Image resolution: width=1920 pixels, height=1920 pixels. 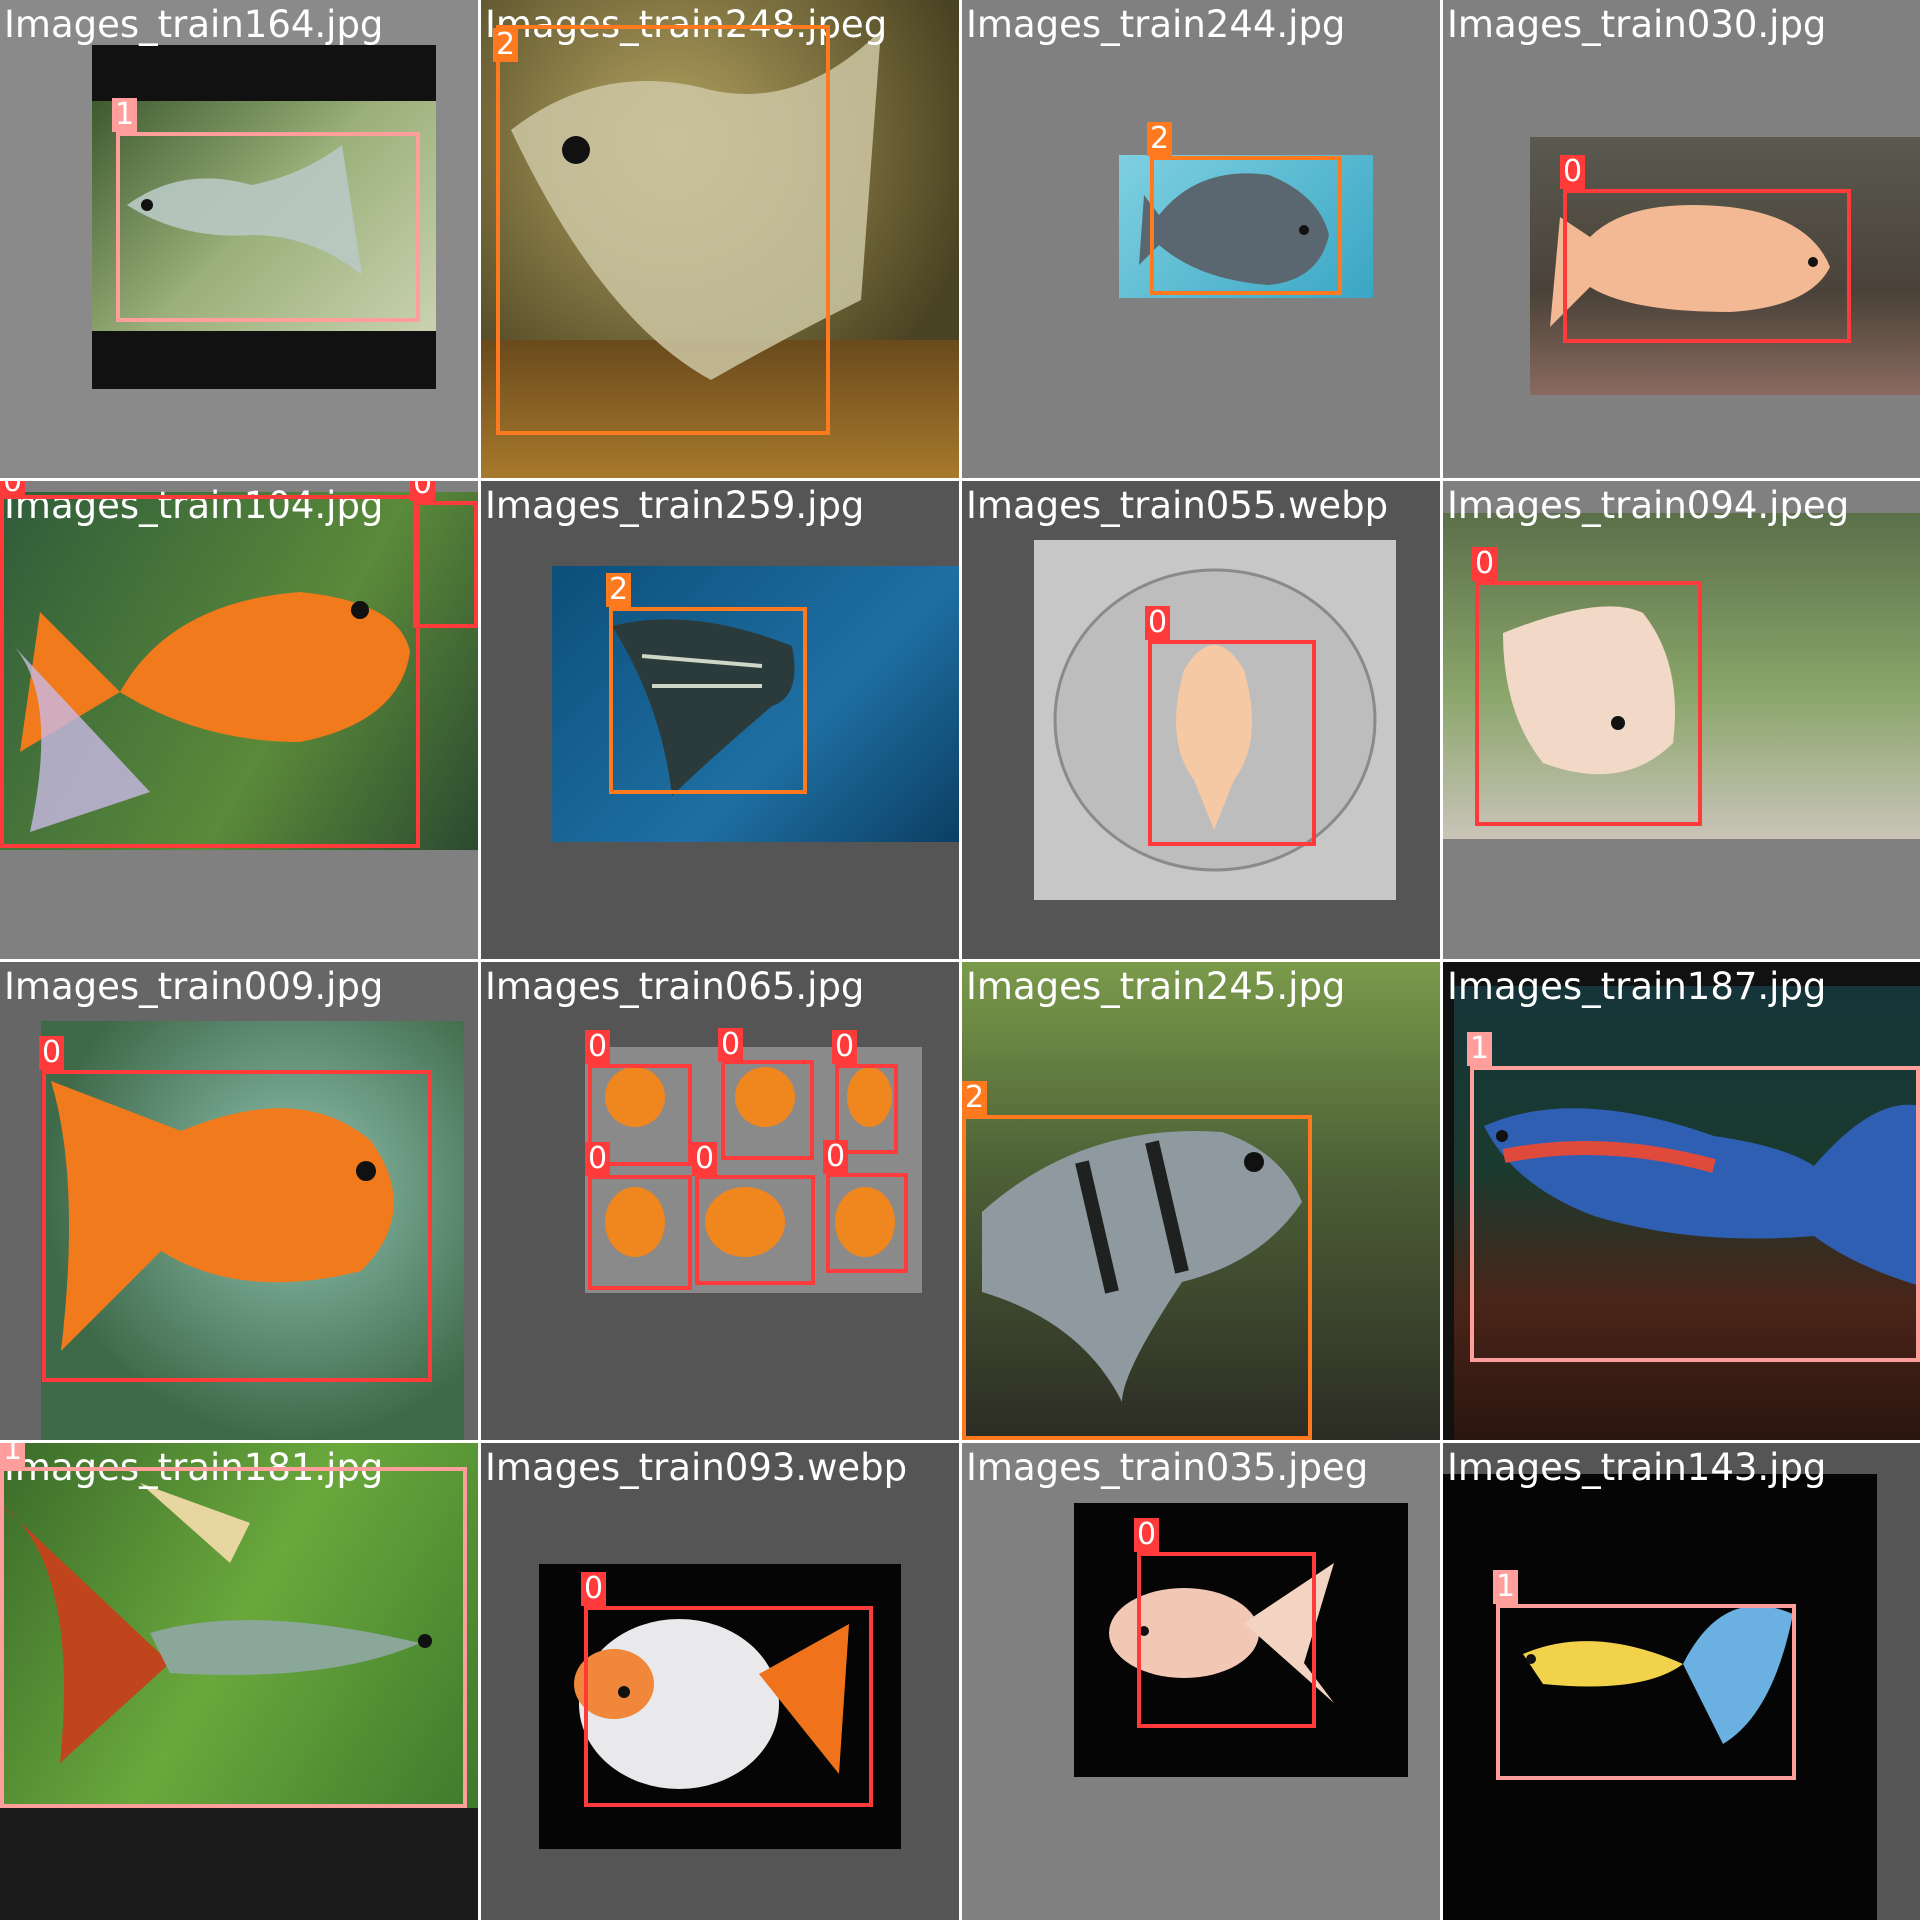 I want to click on image-filename: Images_train259.jpg, so click(x=675, y=505).